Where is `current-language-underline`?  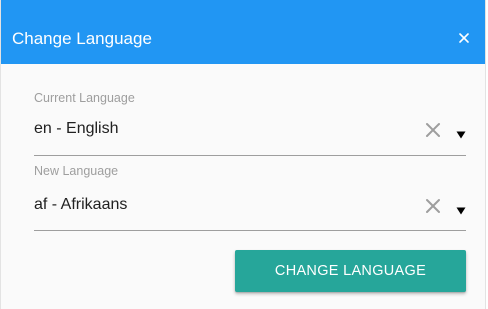 current-language-underline is located at coordinates (250, 155).